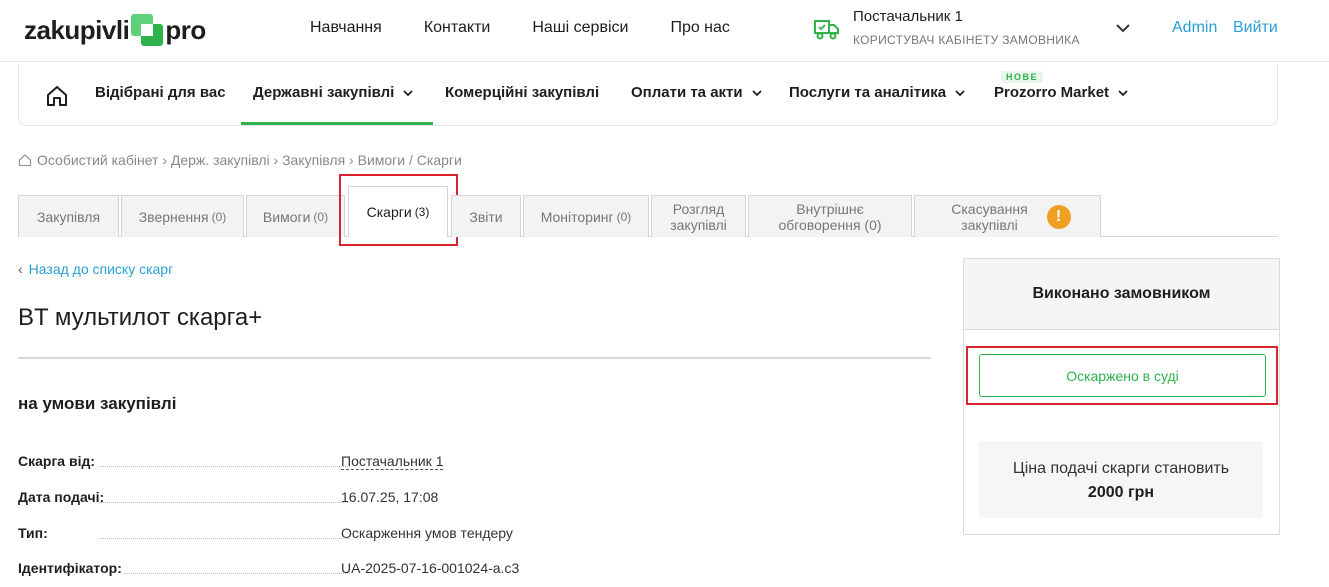 The width and height of the screenshot is (1329, 587). Describe the element at coordinates (1255, 28) in the screenshot. I see `logout-link: Вийти` at that location.